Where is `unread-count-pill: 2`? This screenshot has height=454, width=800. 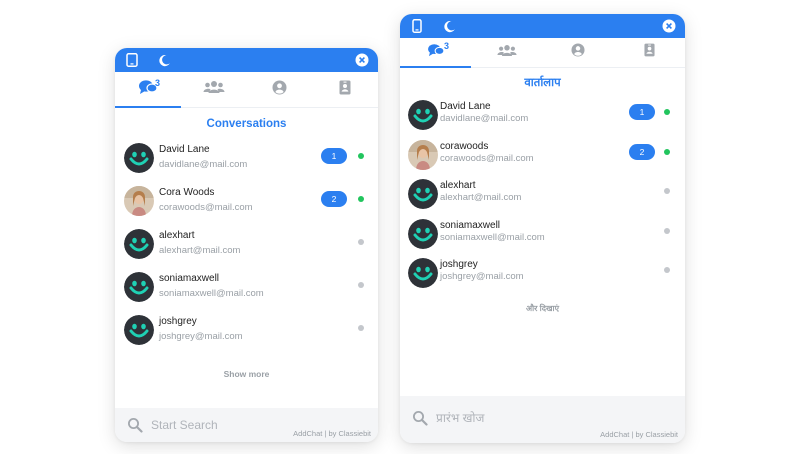
unread-count-pill: 2 is located at coordinates (334, 199).